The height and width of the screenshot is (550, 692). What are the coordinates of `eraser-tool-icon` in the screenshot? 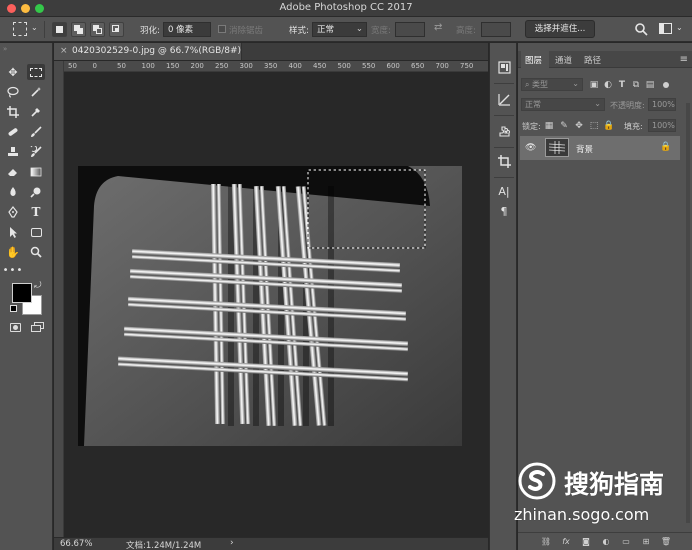 It's located at (13, 172).